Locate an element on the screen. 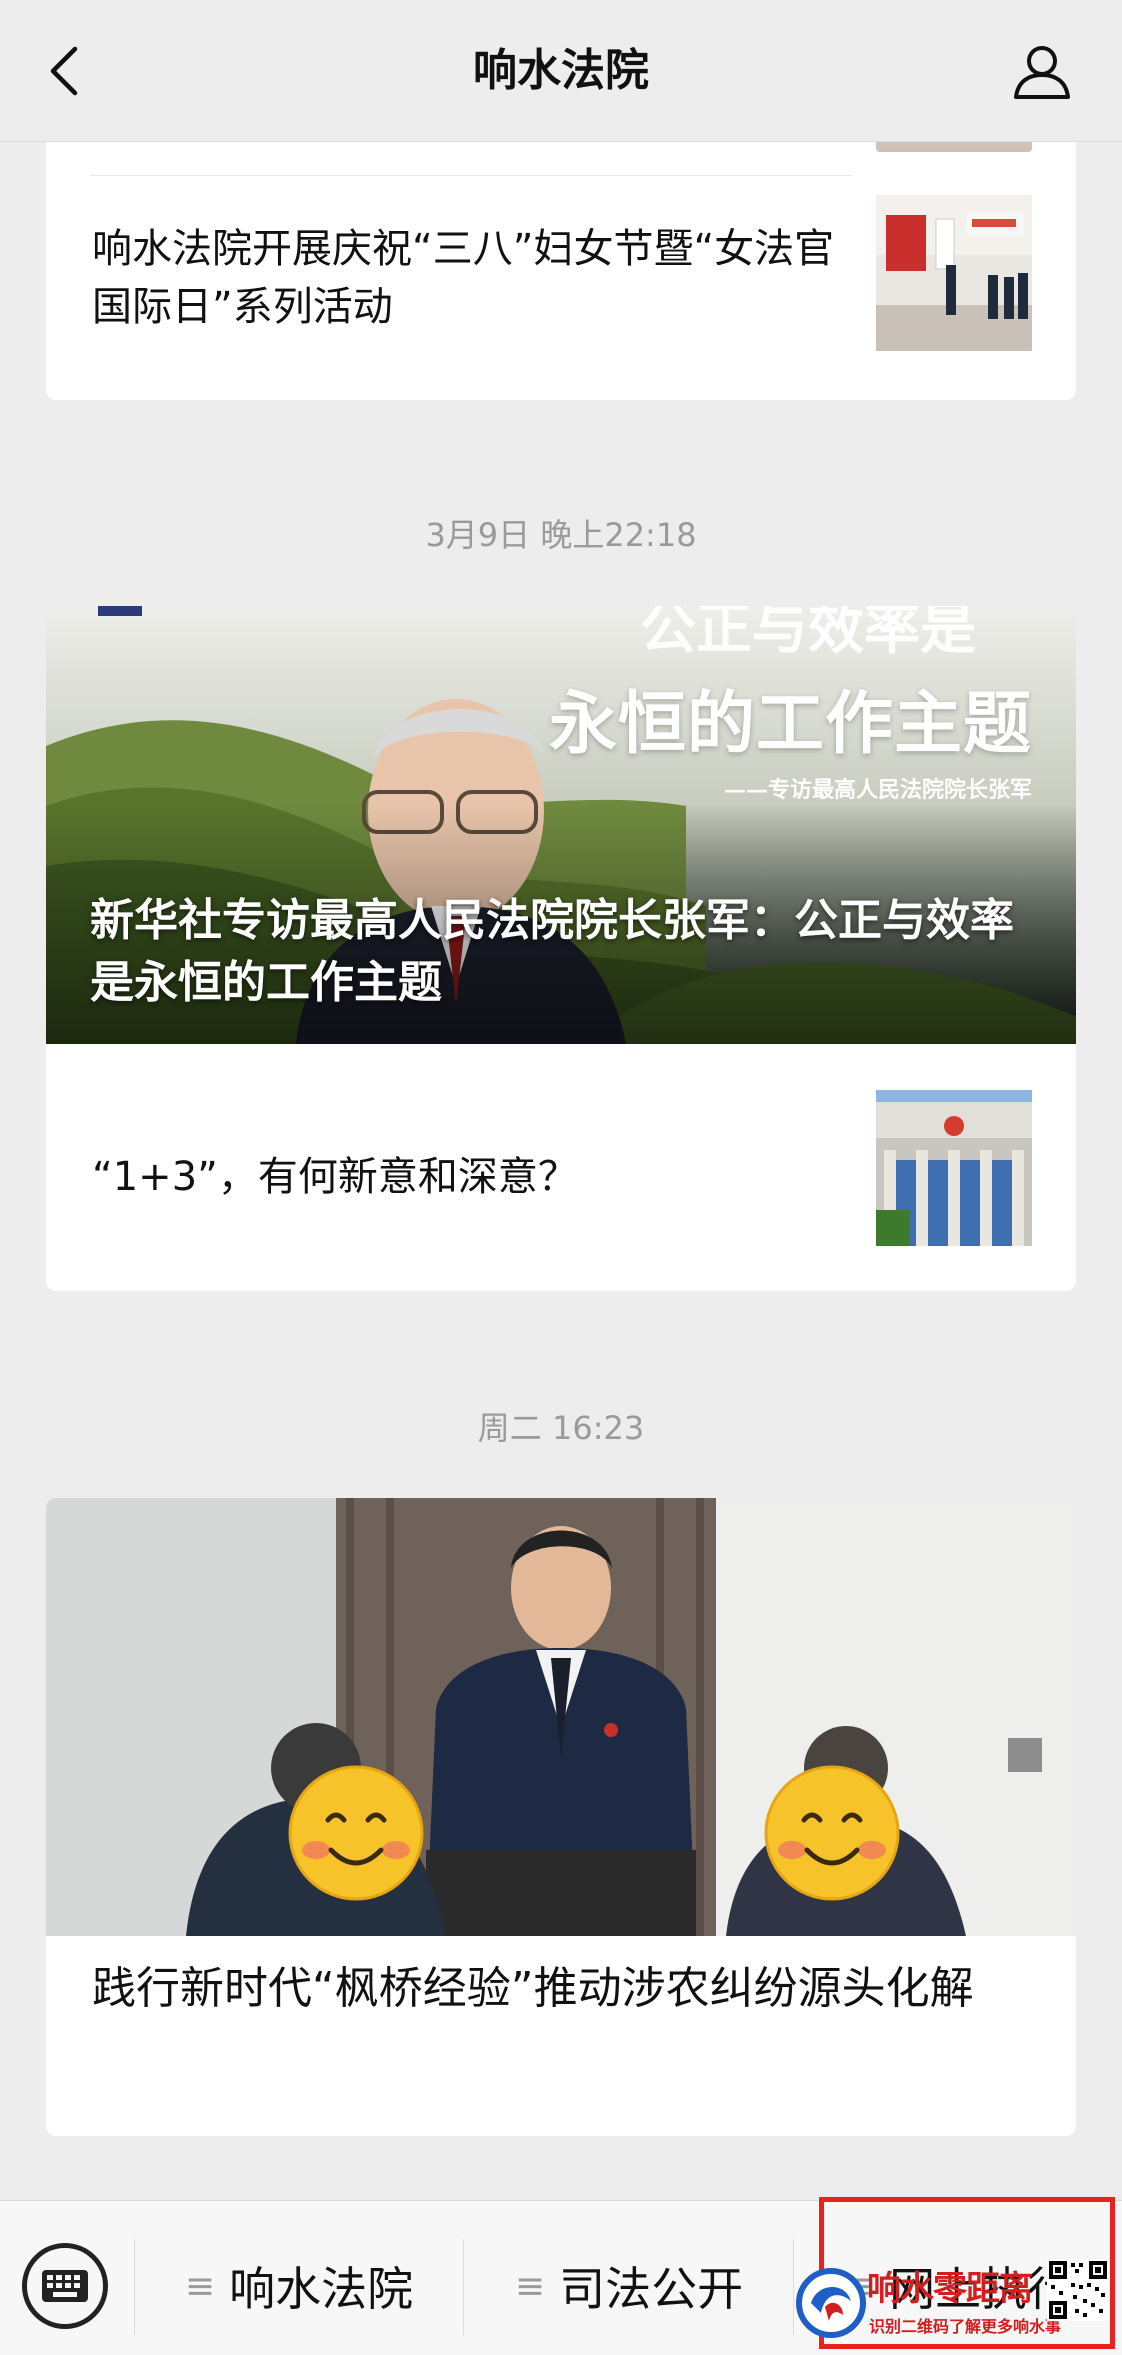  profile-button is located at coordinates (1042, 71).